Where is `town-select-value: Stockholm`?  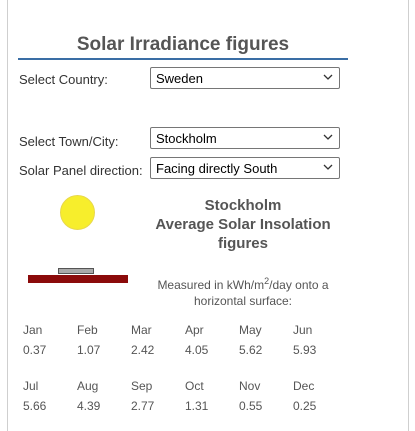 town-select-value: Stockholm is located at coordinates (186, 138).